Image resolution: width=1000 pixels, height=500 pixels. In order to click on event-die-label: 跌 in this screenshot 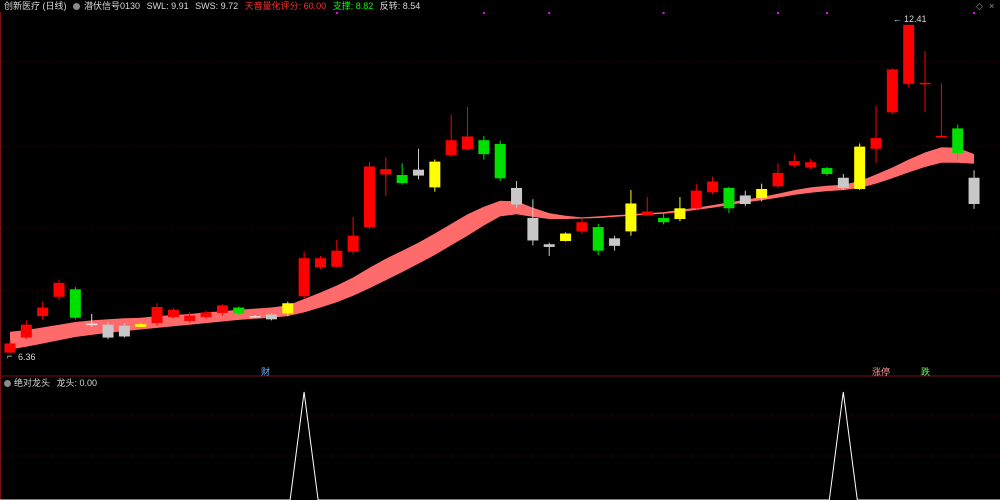, I will do `click(925, 372)`.